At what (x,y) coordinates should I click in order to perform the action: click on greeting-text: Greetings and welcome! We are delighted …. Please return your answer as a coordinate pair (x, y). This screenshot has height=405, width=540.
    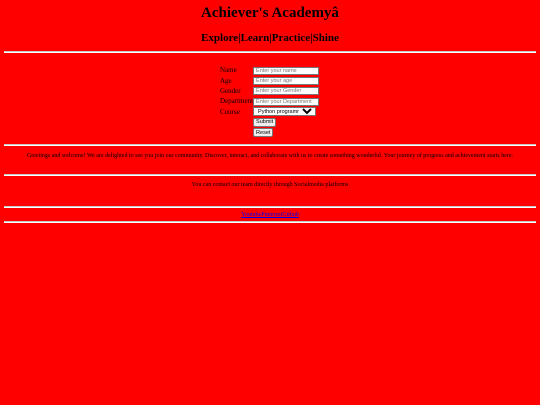
    Looking at the image, I should click on (270, 156).